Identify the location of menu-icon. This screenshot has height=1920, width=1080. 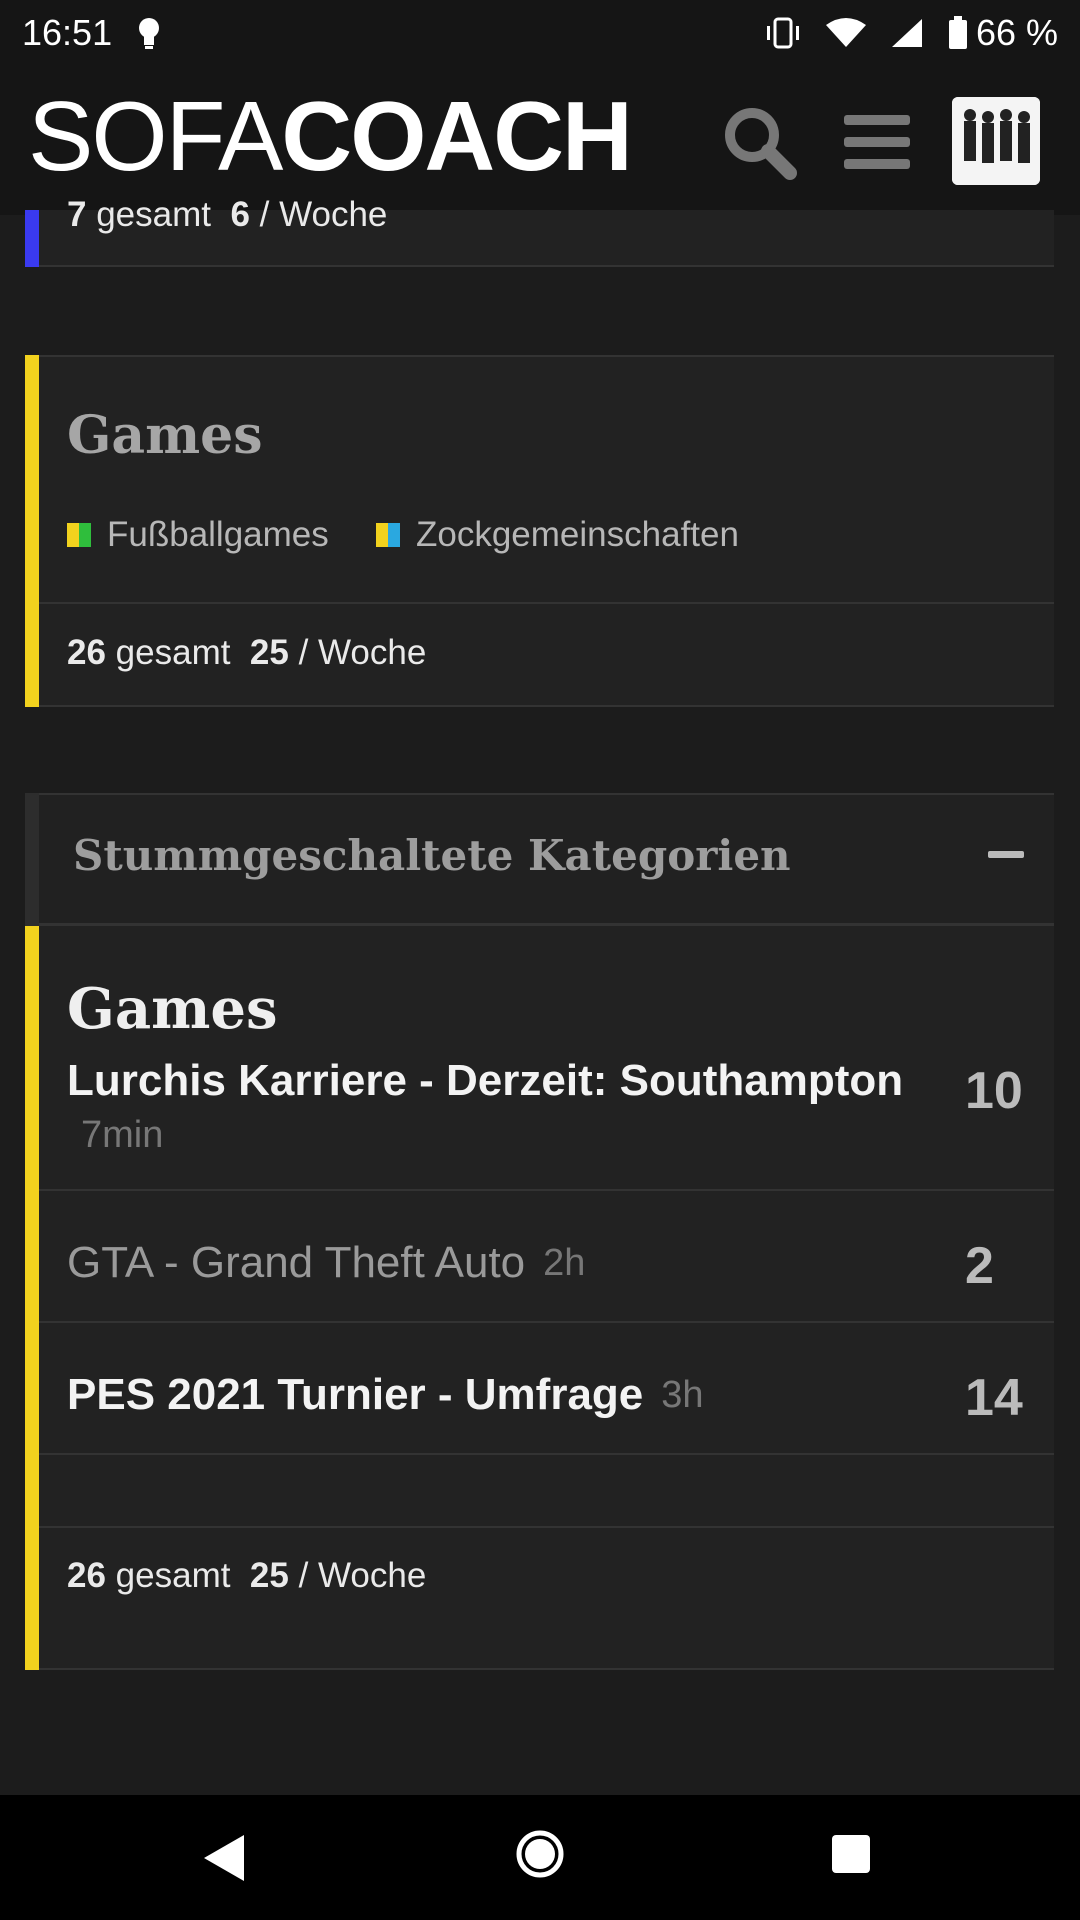
(877, 142).